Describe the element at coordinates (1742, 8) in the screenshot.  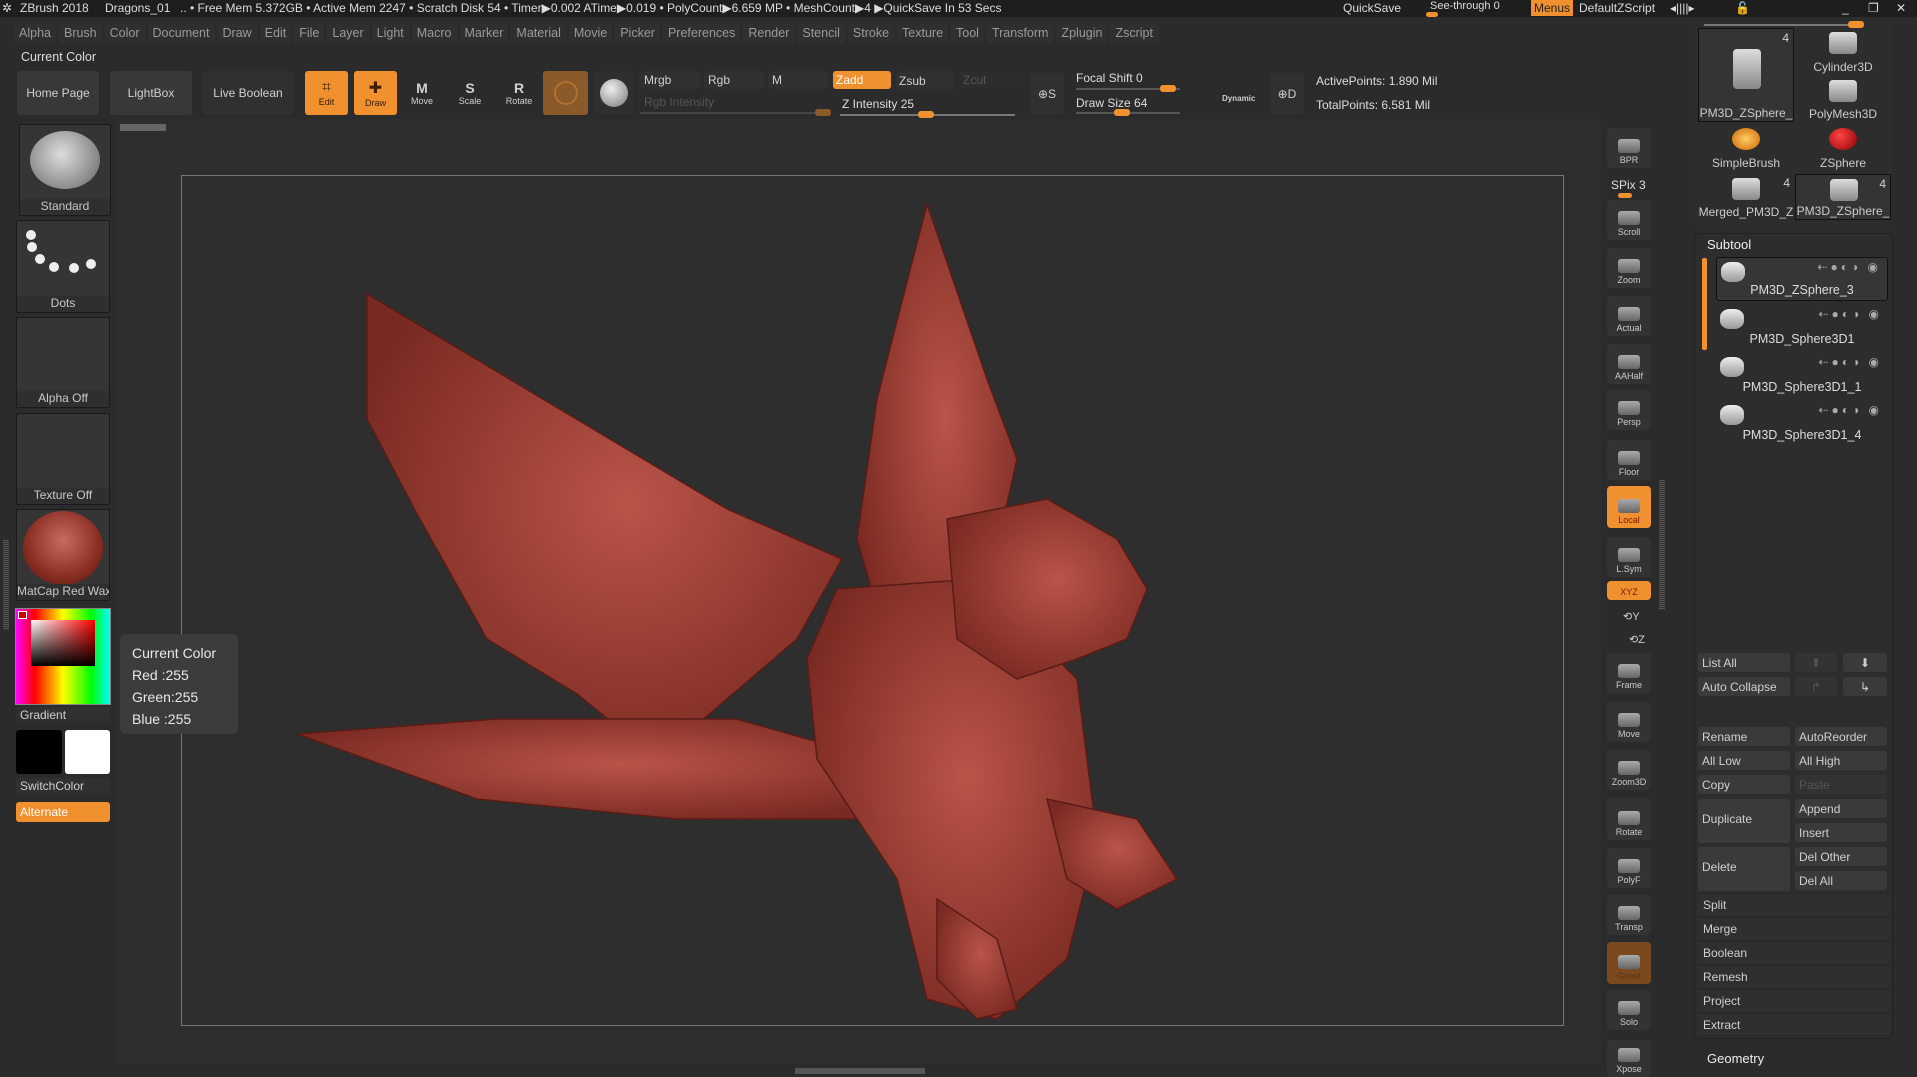
I see `lock-icon: 🔓` at that location.